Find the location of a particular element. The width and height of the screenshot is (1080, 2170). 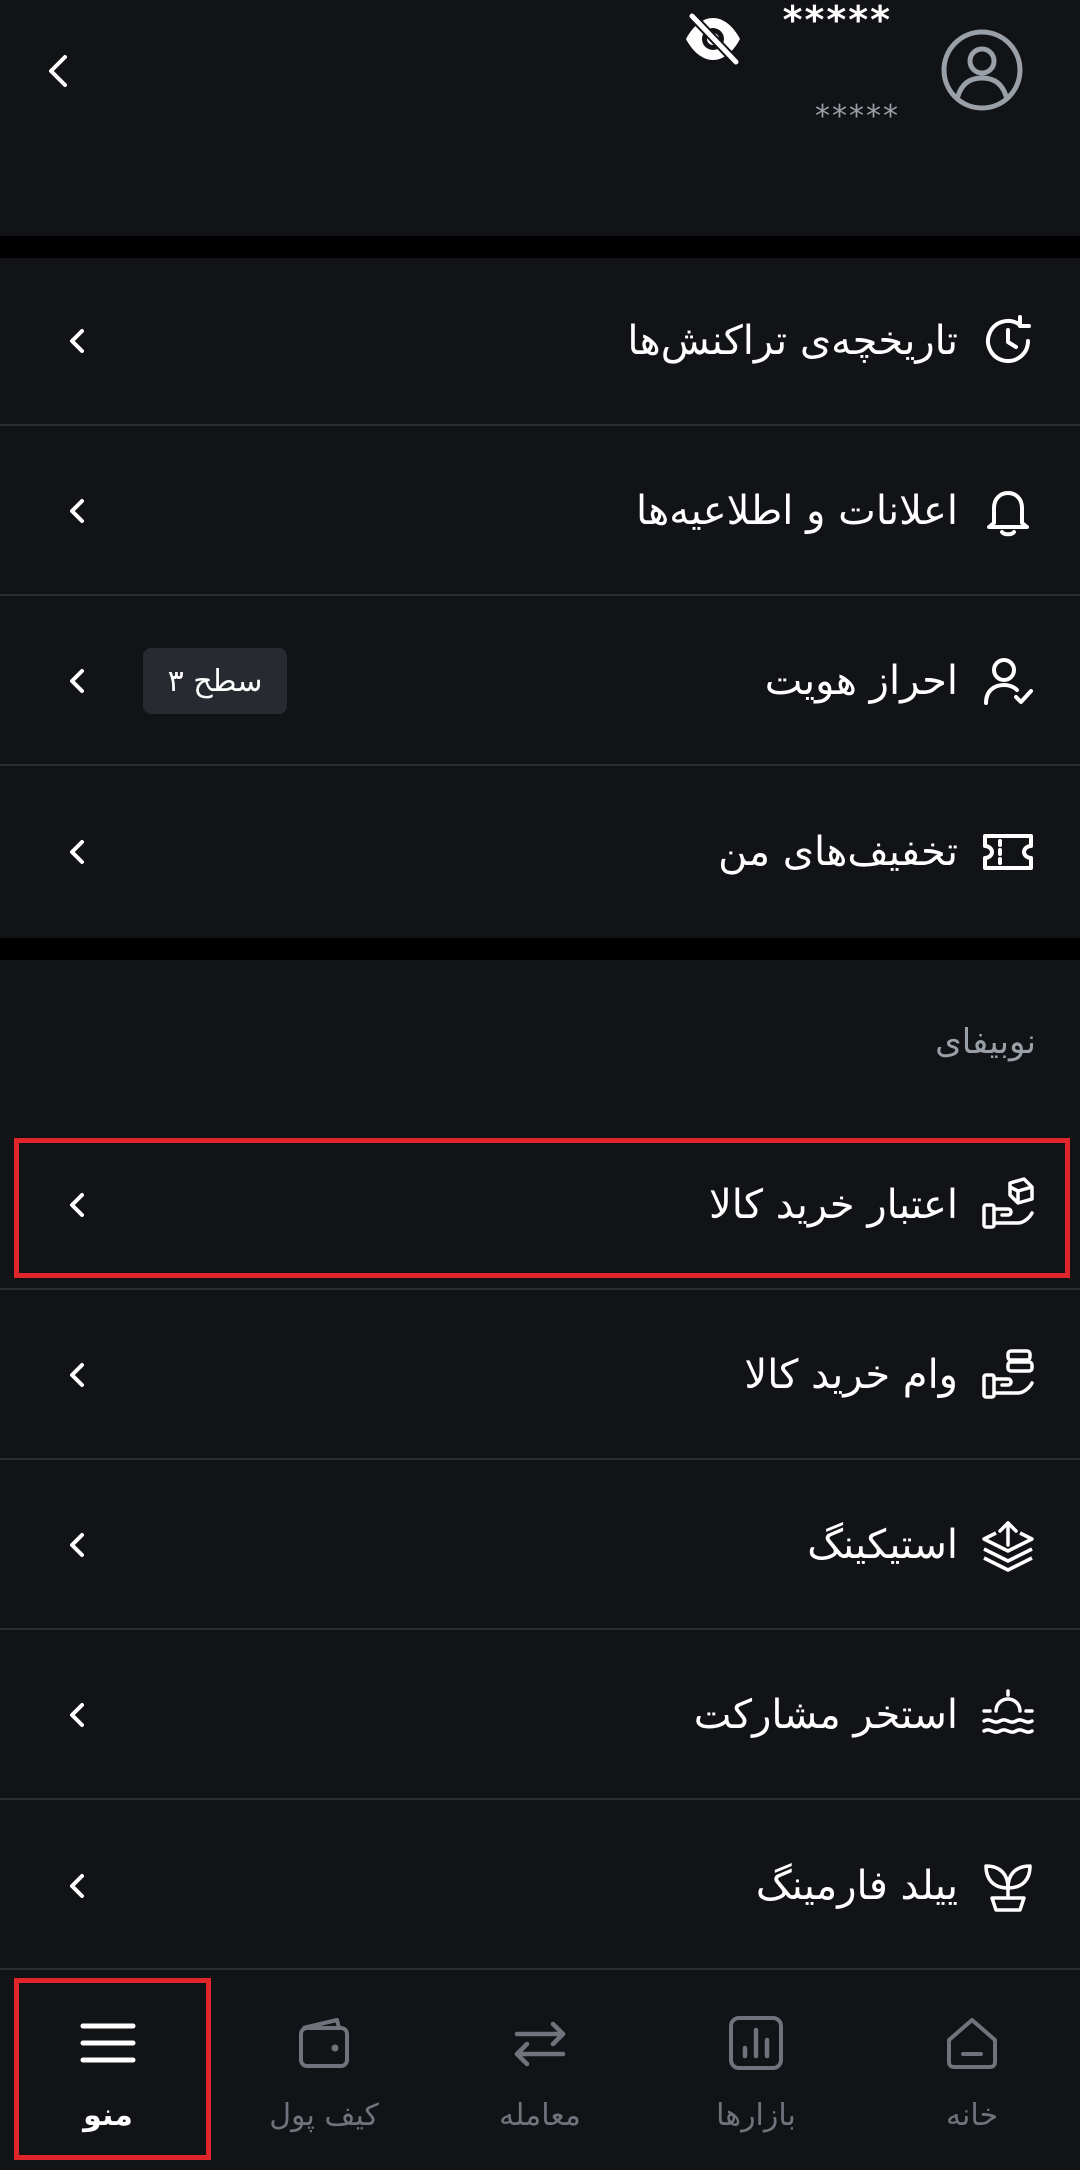

kyc-level-badge: سطح ۳ is located at coordinates (215, 681).